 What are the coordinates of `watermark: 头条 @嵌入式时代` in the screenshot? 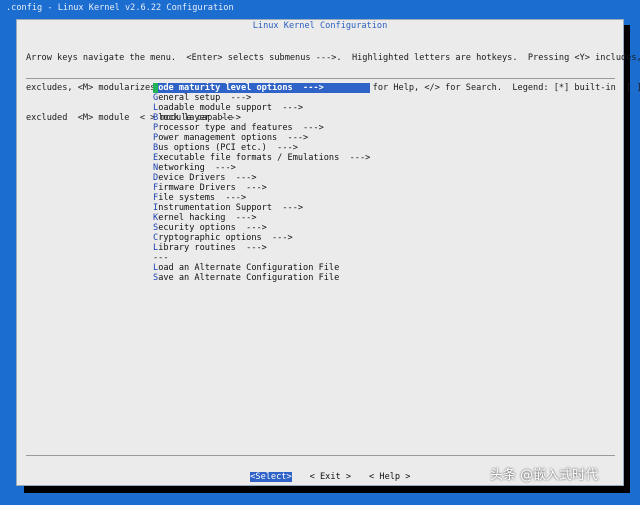 It's located at (544, 475).